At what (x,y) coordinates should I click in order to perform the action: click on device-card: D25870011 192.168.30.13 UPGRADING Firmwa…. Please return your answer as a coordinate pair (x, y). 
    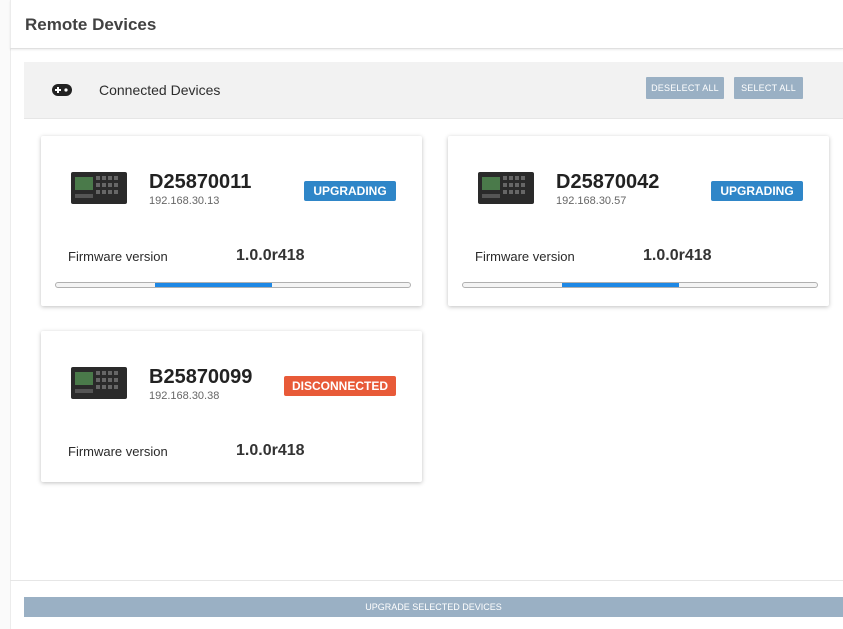
    Looking at the image, I should click on (231, 221).